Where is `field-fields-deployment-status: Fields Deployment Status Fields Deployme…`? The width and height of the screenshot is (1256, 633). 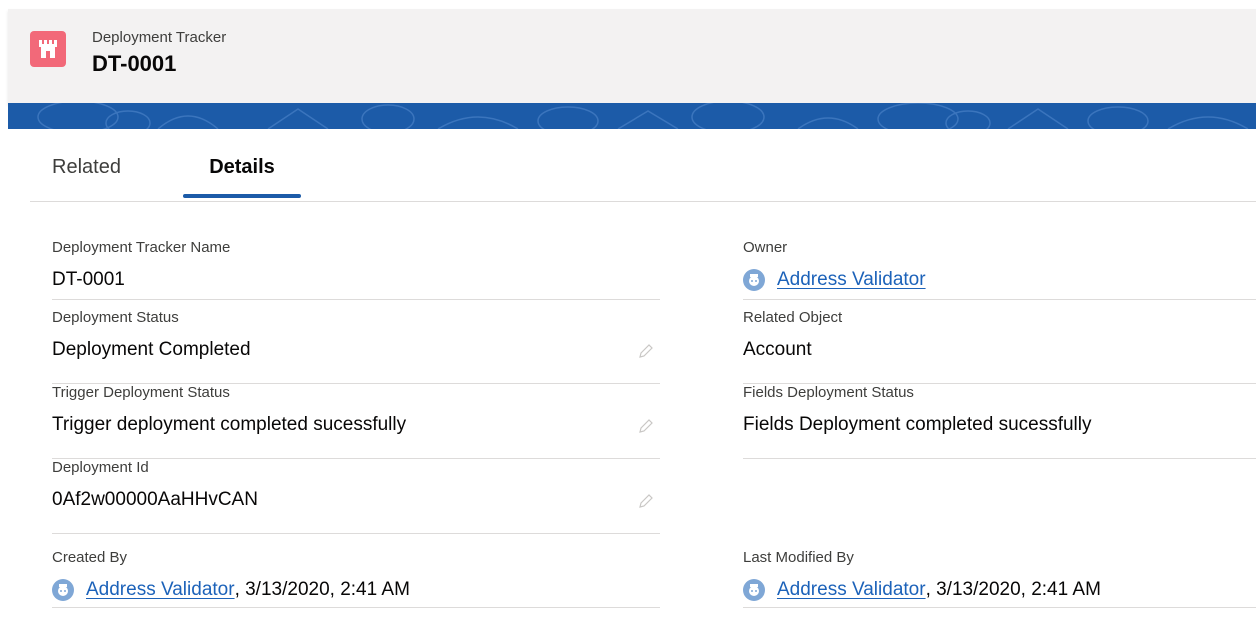
field-fields-deployment-status: Fields Deployment Status Fields Deployme… is located at coordinates (999, 421).